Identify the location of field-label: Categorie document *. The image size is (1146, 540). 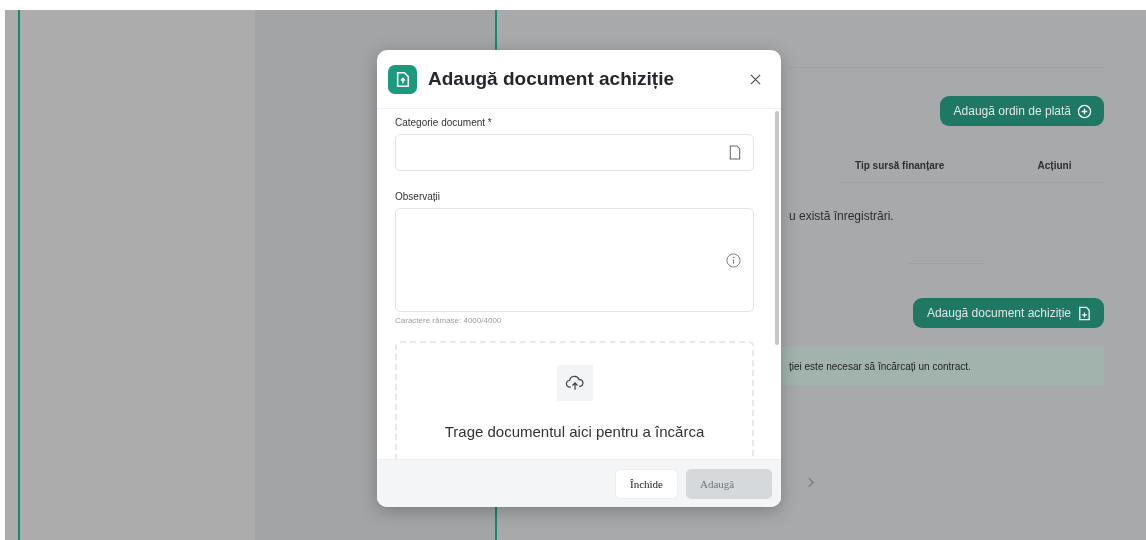
(444, 122).